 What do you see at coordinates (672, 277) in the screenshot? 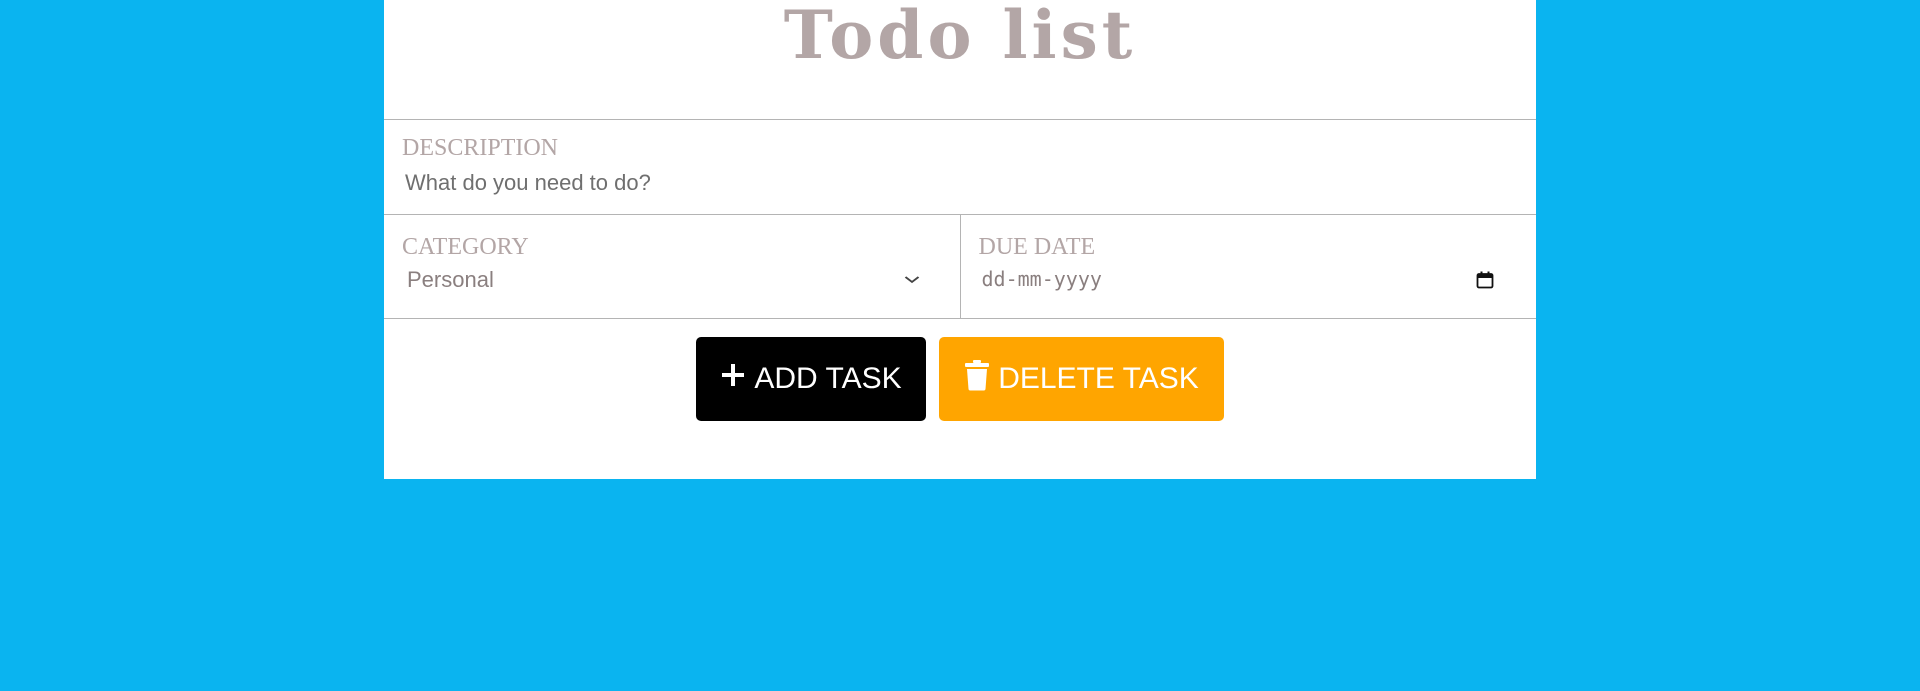
I see `category-select: Personal` at bounding box center [672, 277].